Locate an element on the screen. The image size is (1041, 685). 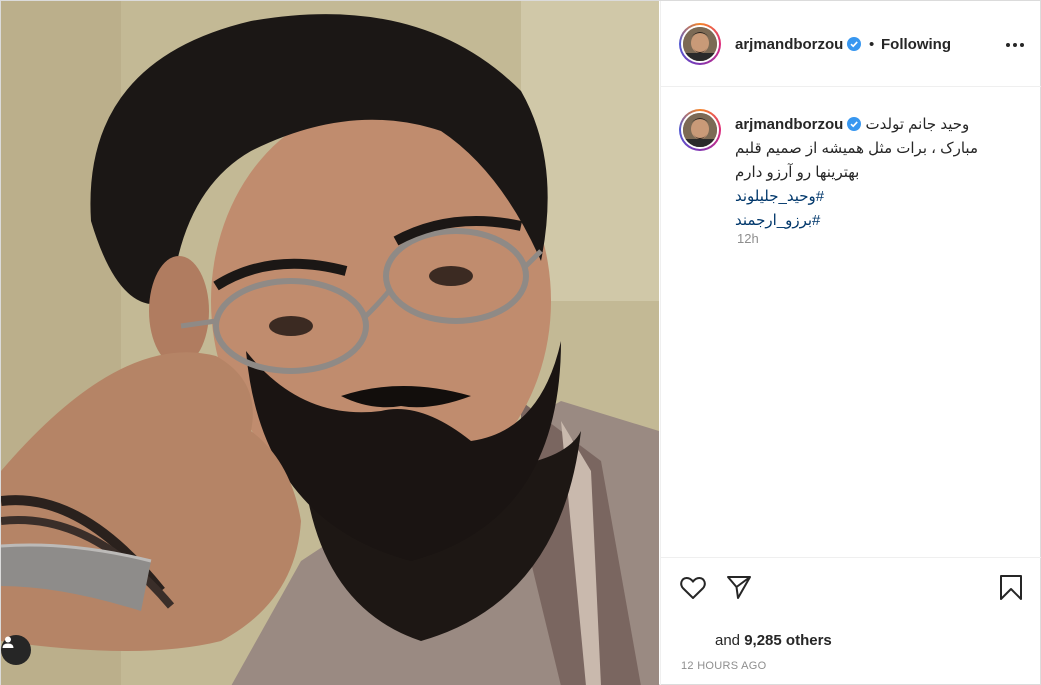
caption-line-1: وحید جانم تولدت is located at coordinates (917, 124).